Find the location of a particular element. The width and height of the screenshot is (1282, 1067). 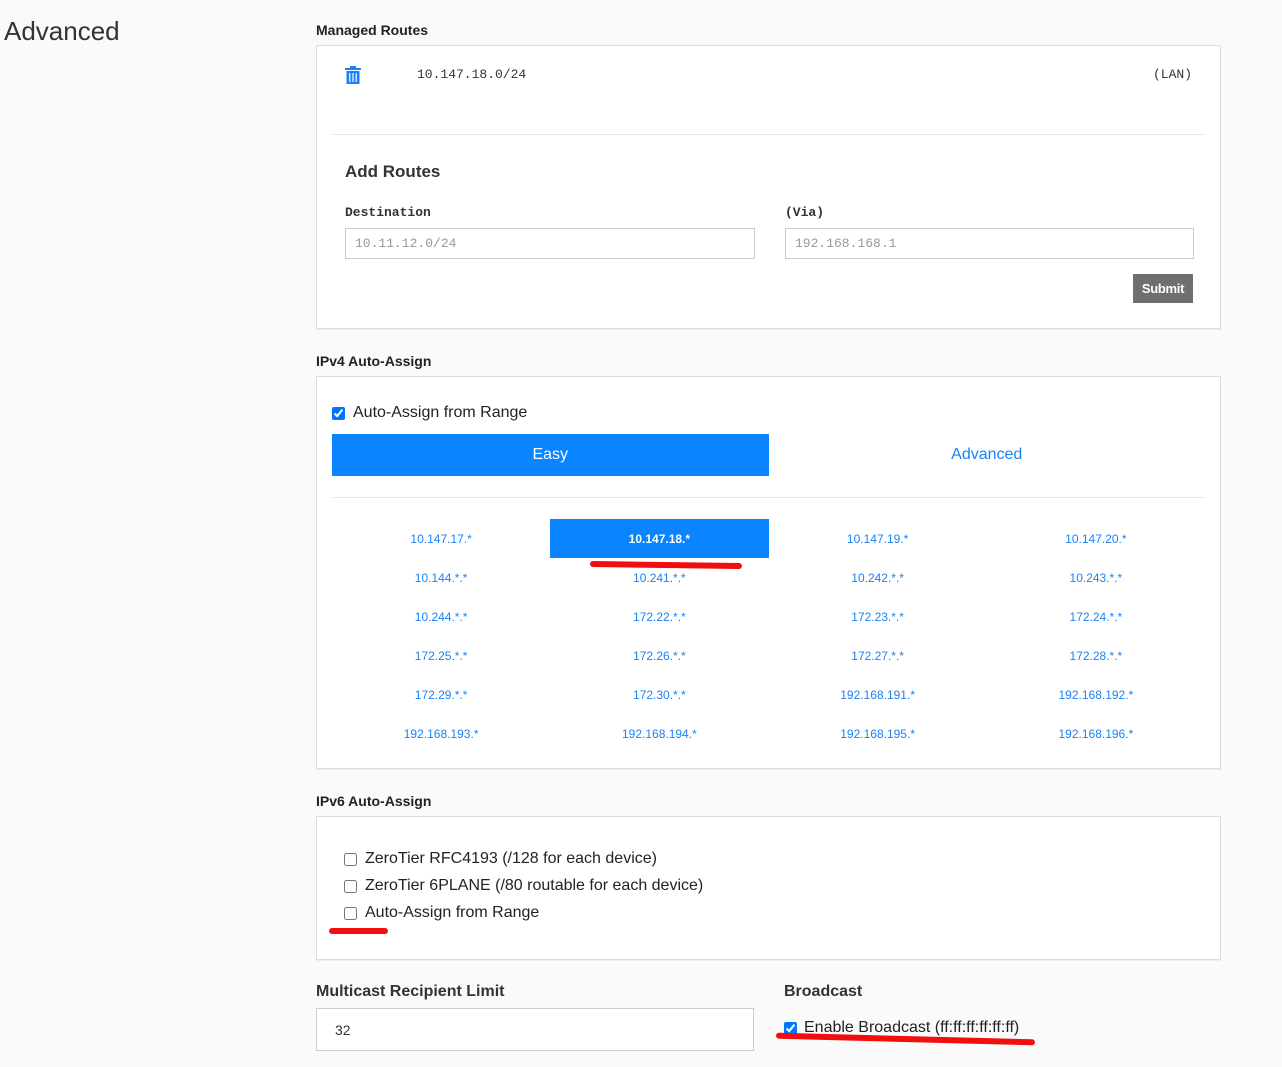

submit-button: Submit is located at coordinates (1163, 288).